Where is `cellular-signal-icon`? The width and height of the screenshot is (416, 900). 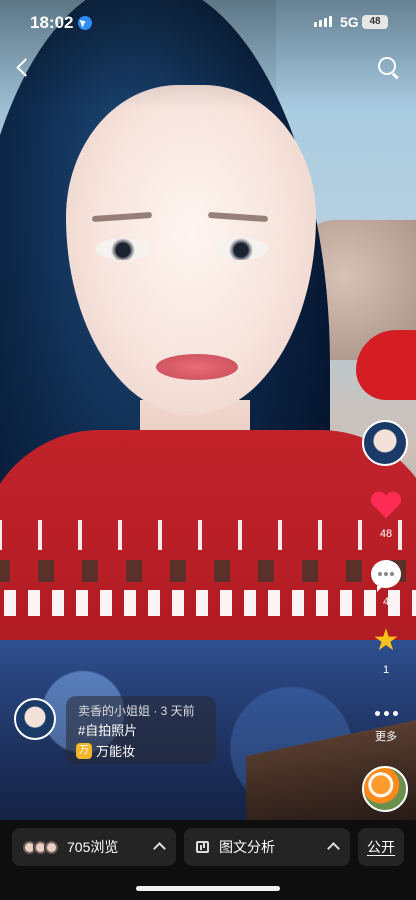
cellular-signal-icon is located at coordinates (323, 21).